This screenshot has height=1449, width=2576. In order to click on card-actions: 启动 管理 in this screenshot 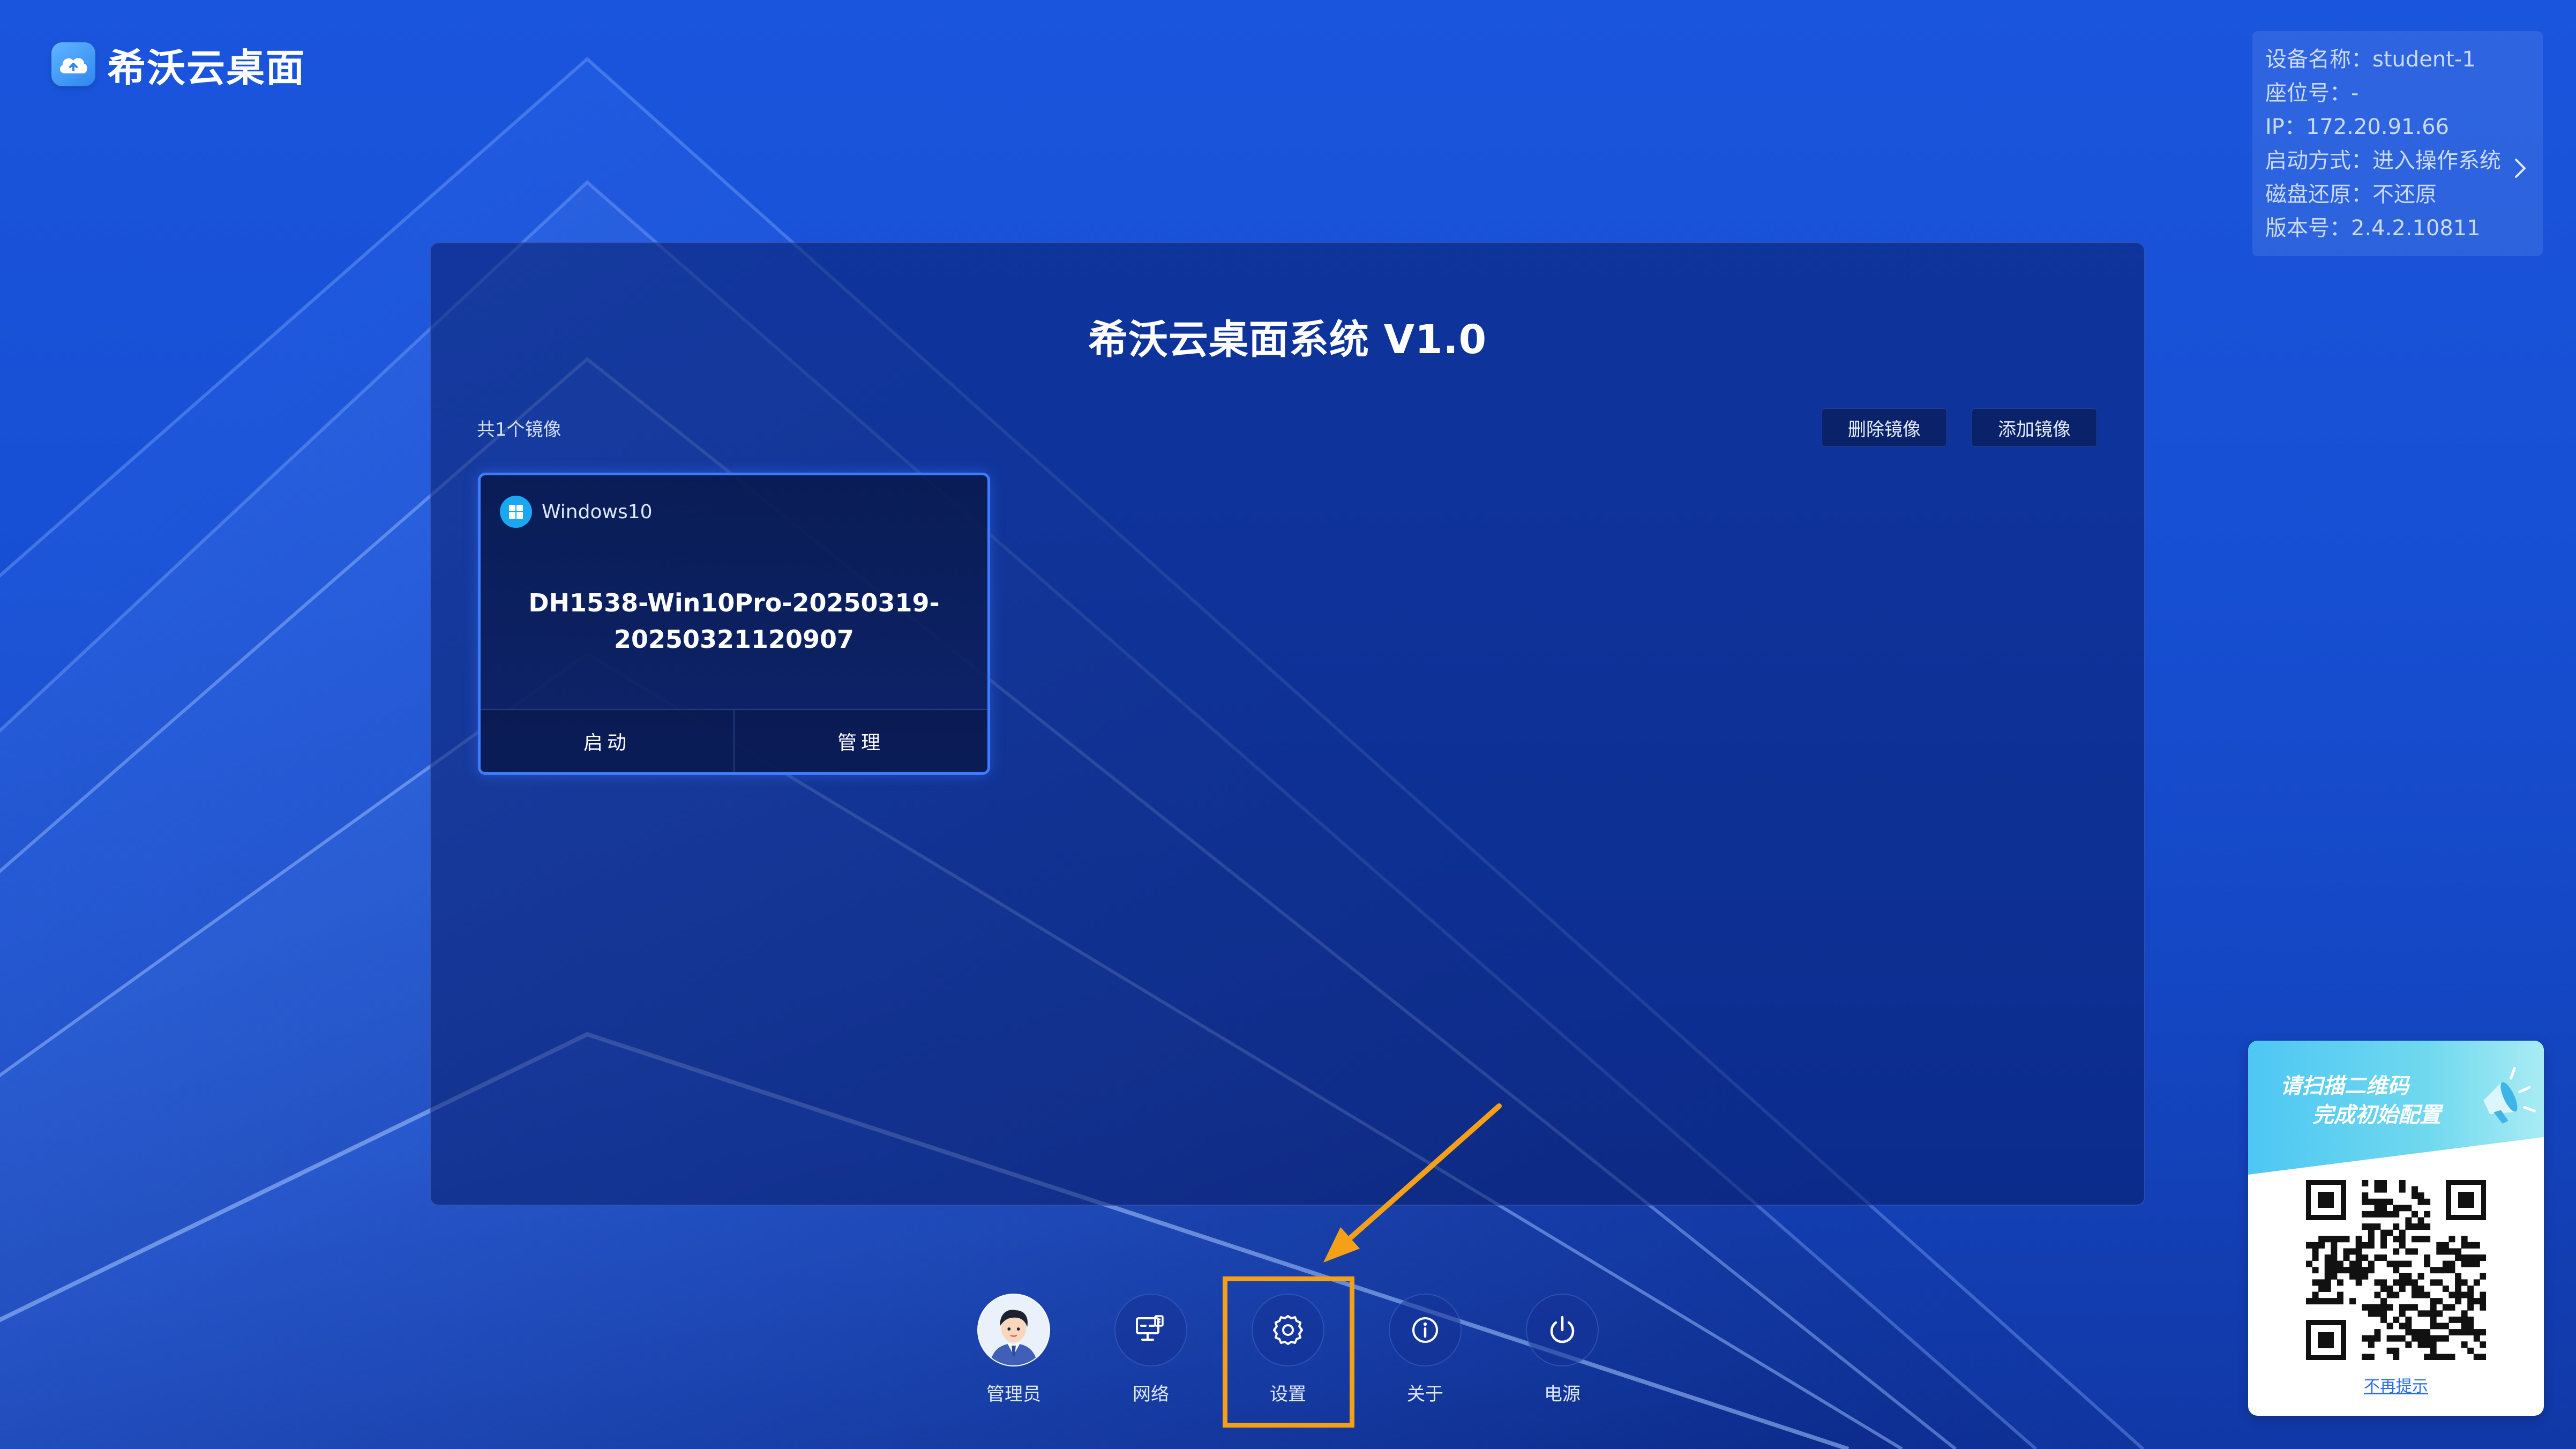, I will do `click(734, 740)`.